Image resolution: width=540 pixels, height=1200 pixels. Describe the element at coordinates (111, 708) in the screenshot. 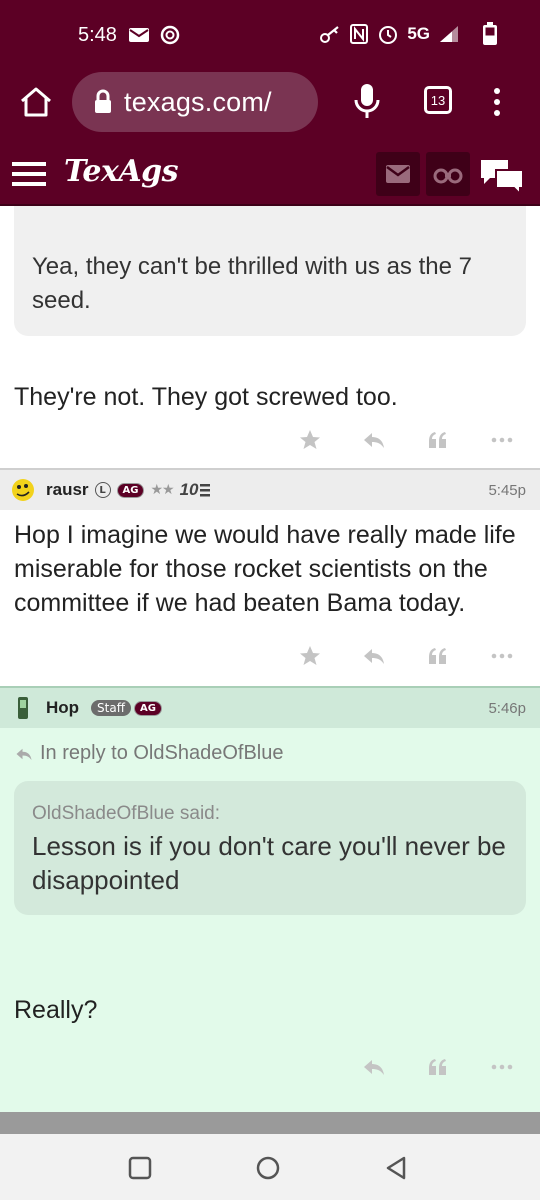

I see `staff-badge: Staff` at that location.